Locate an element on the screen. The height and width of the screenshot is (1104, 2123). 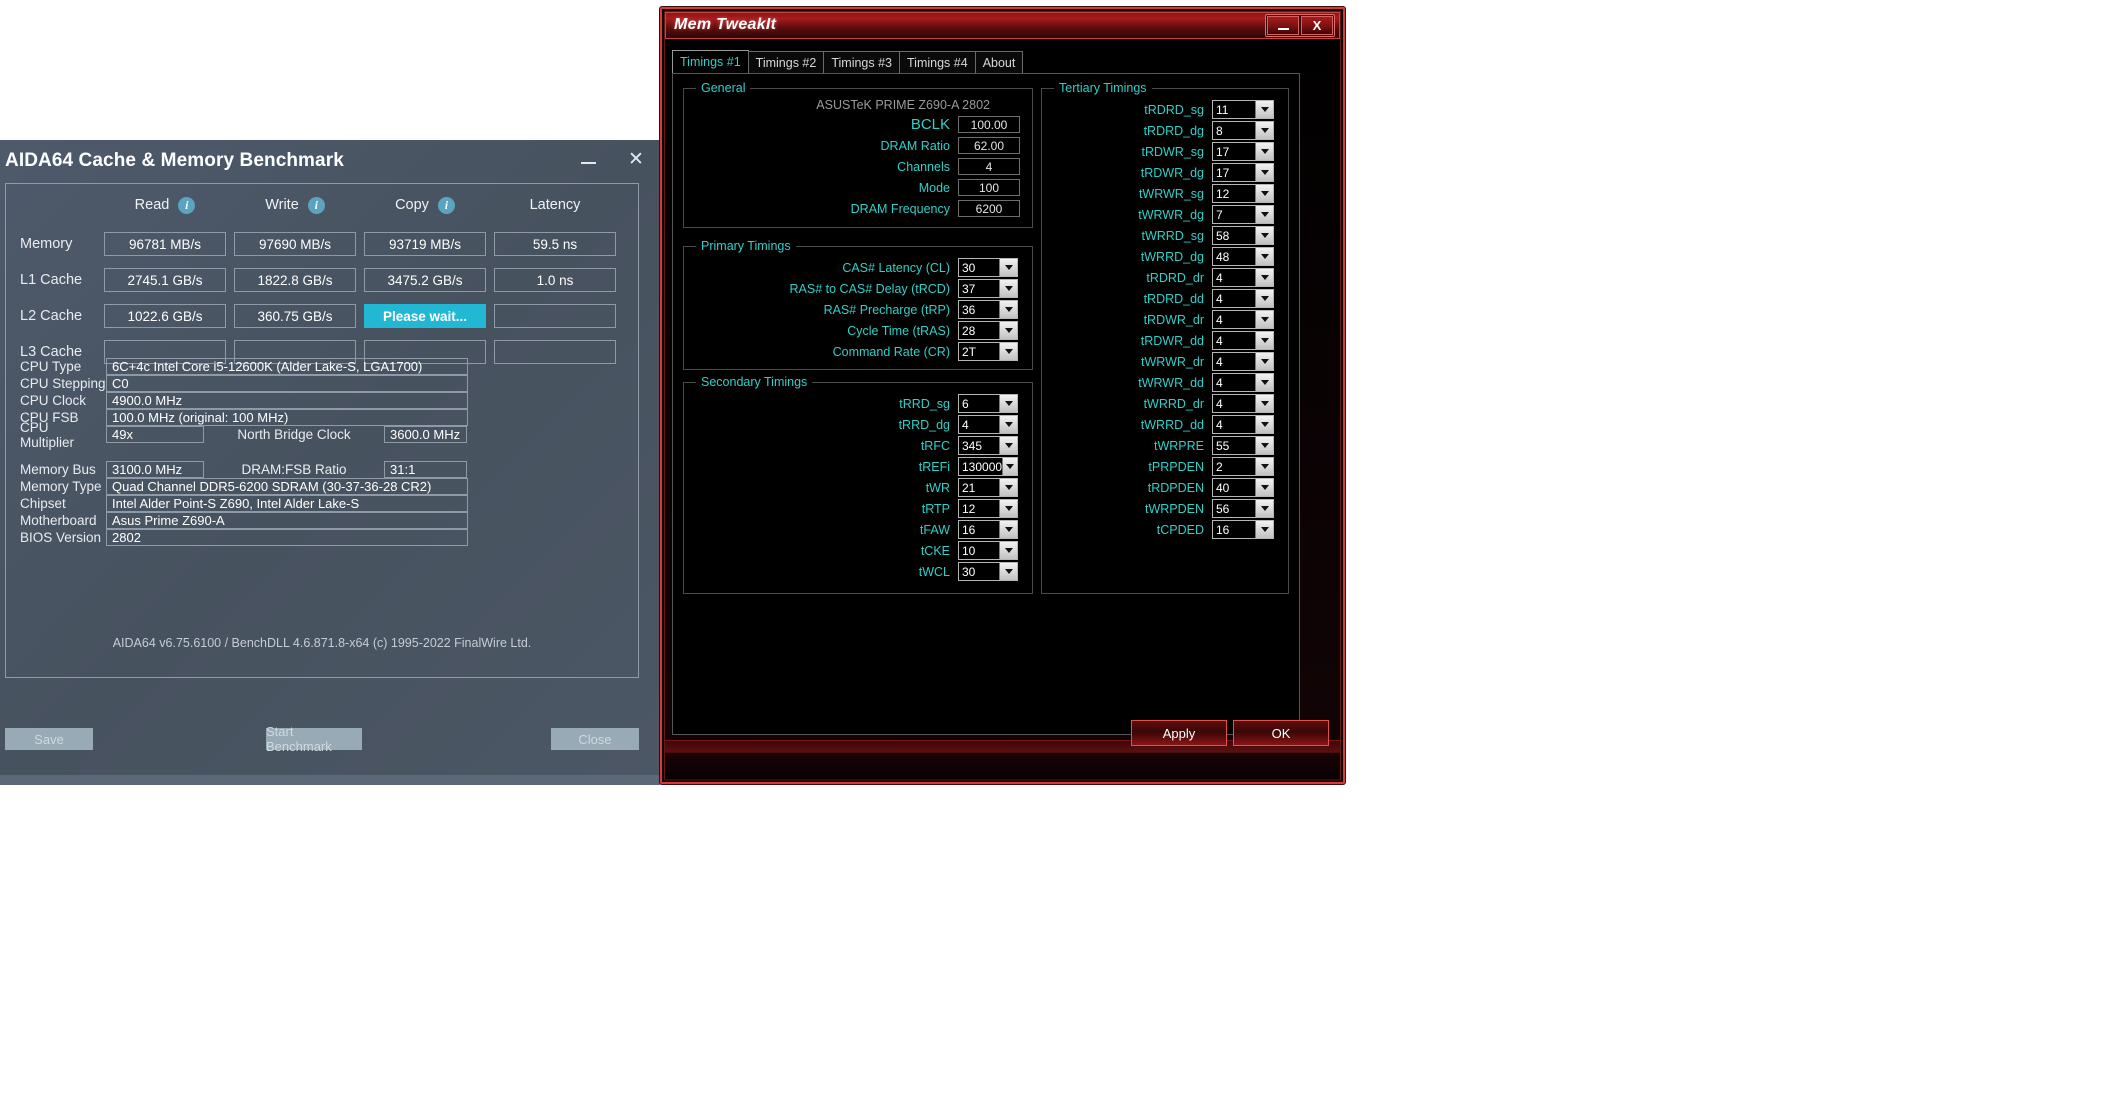
combo-twrrd-dr: 4 is located at coordinates (1243, 403).